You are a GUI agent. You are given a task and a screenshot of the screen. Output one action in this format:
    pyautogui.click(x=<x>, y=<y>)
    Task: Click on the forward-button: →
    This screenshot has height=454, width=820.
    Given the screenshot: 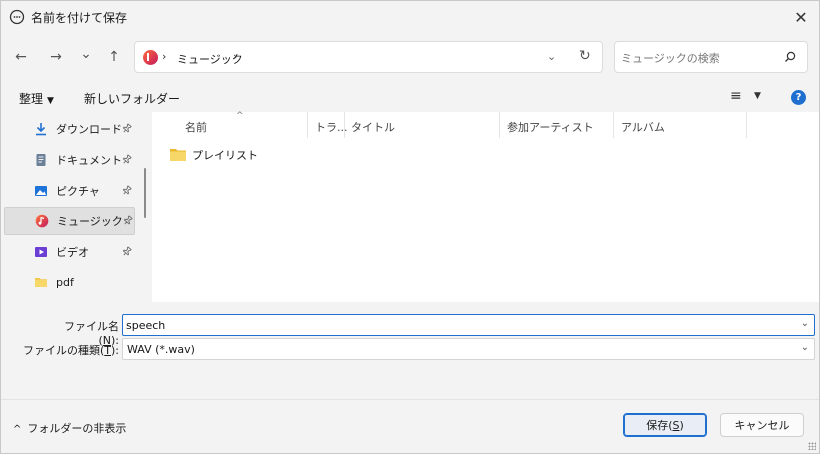 What is the action you would take?
    pyautogui.click(x=56, y=57)
    